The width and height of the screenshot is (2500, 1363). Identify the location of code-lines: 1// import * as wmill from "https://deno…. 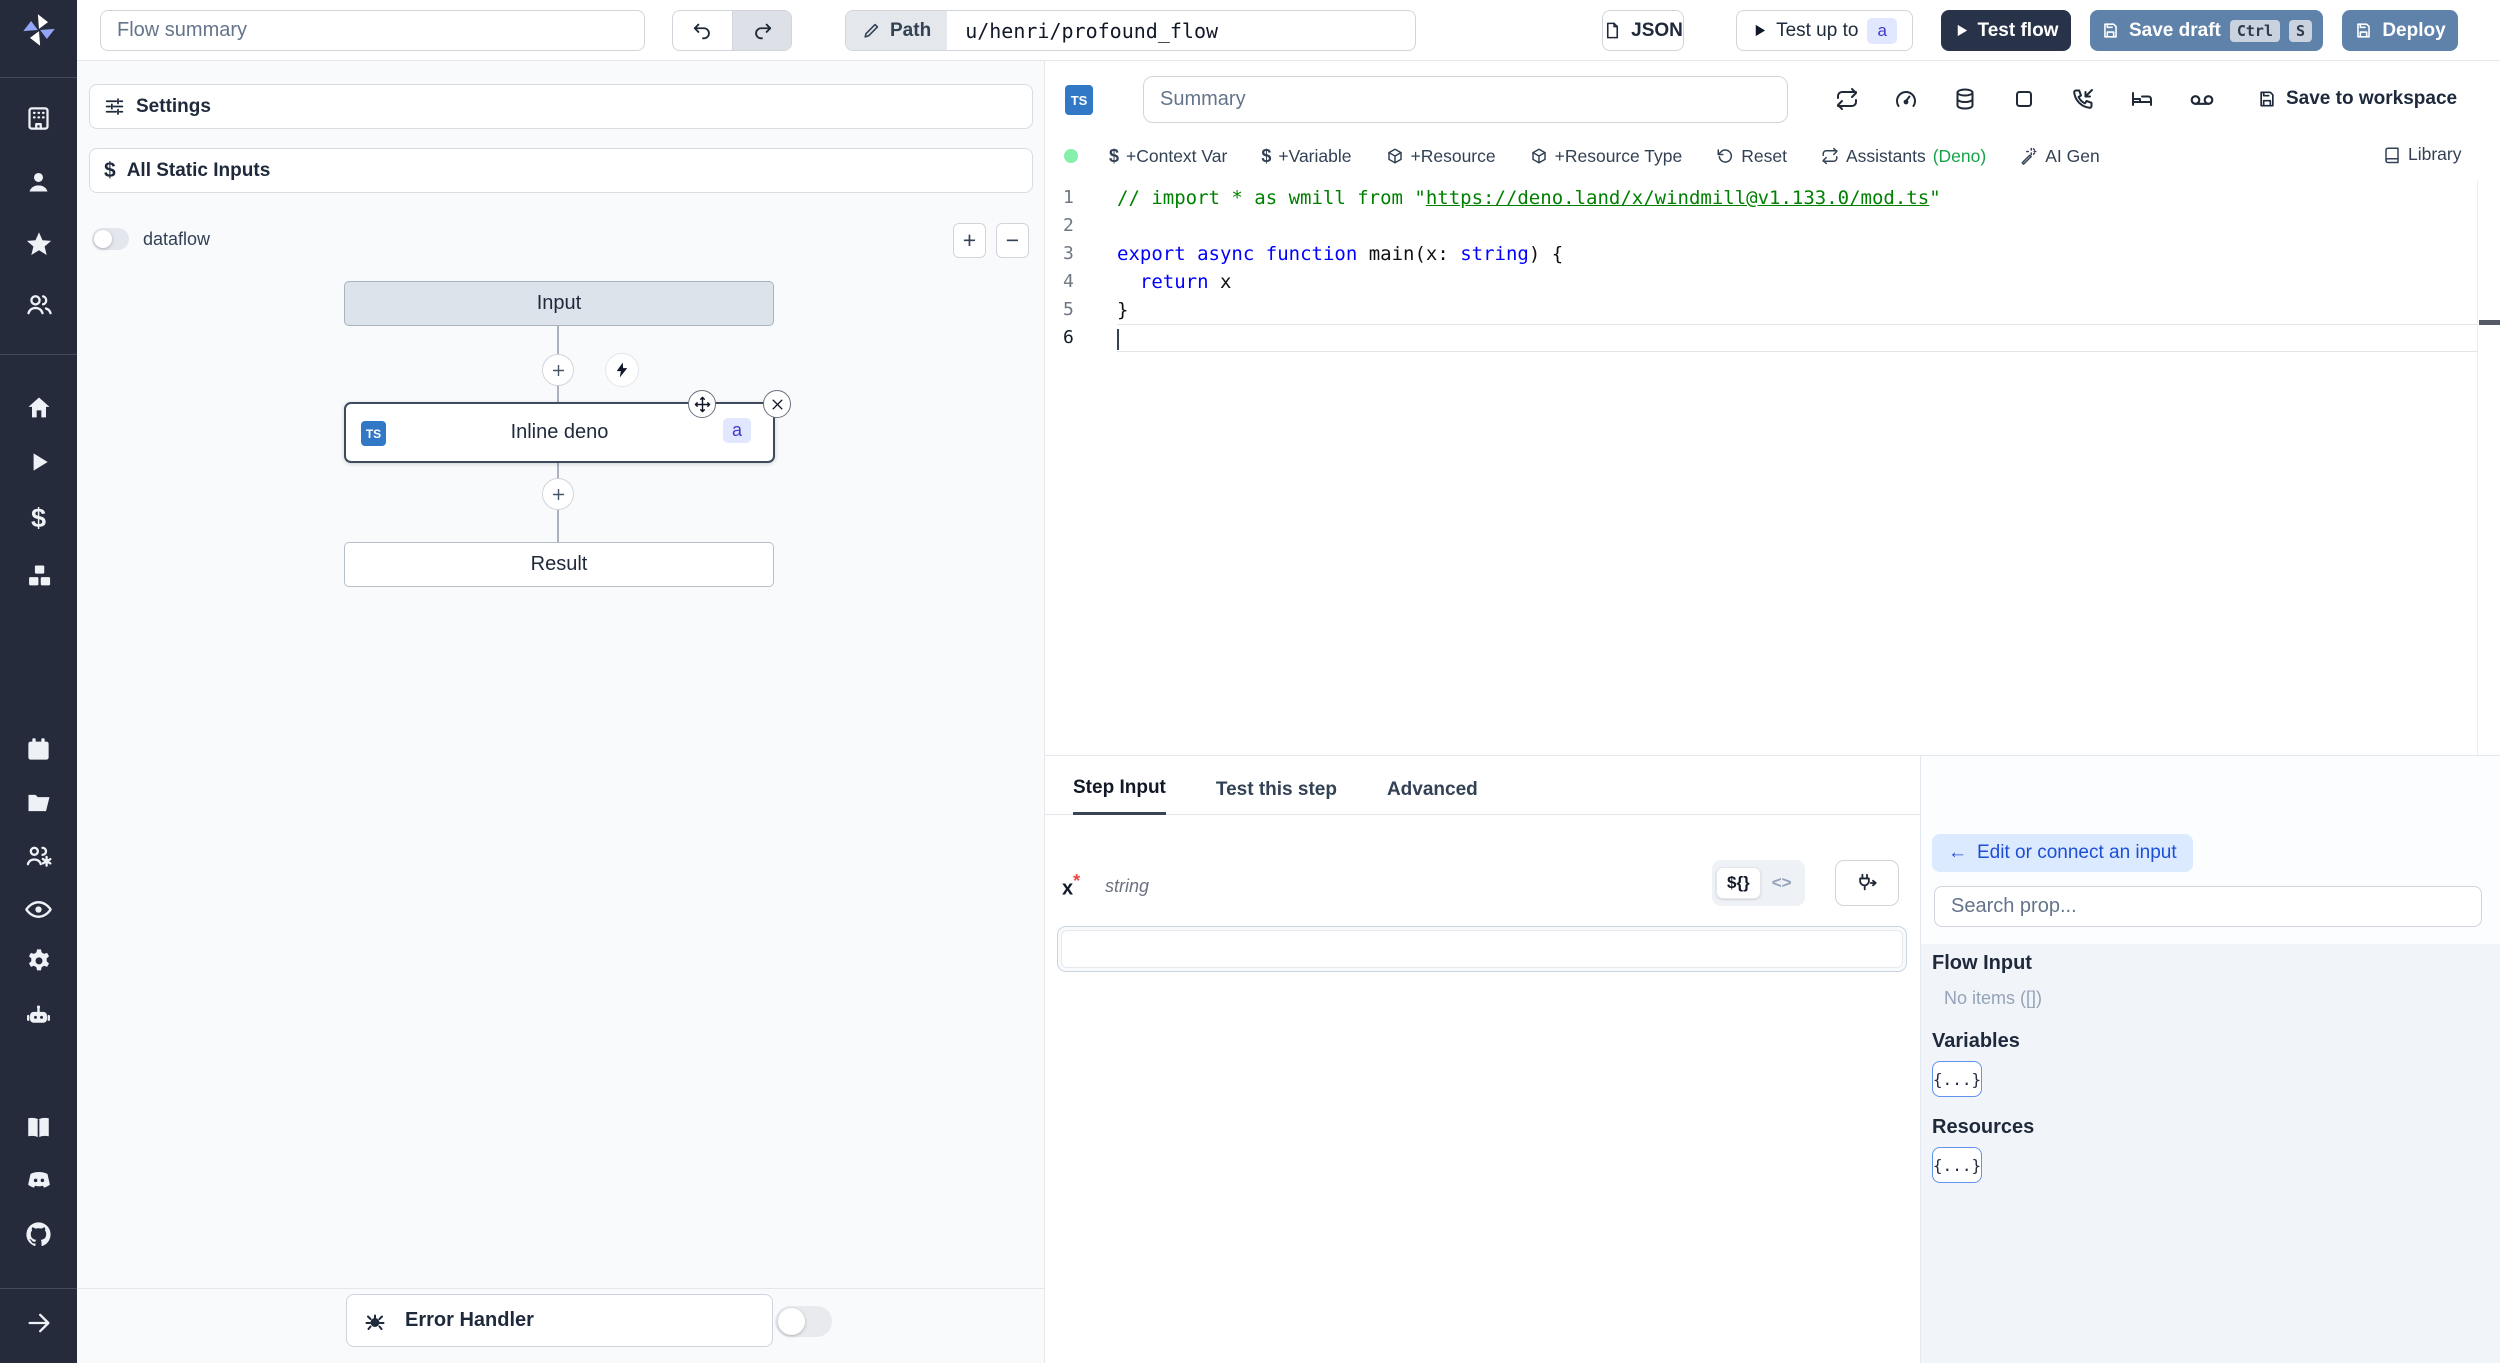
(1772, 268).